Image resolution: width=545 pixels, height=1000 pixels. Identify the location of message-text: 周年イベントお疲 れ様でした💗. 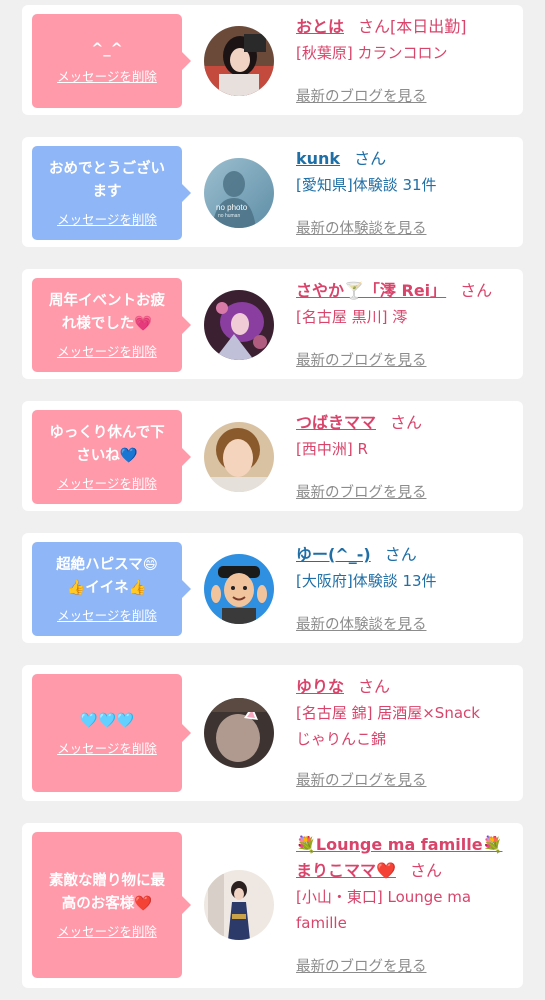
(107, 312).